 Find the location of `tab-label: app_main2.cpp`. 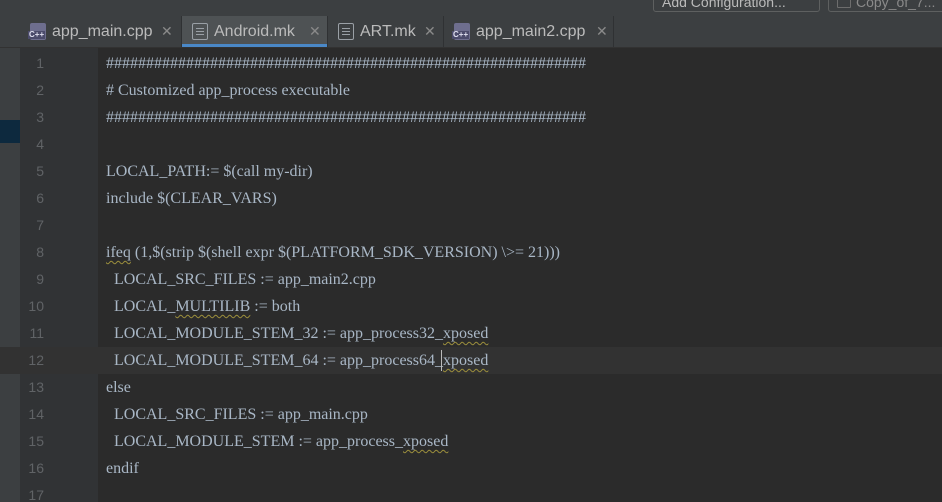

tab-label: app_main2.cpp is located at coordinates (531, 31).